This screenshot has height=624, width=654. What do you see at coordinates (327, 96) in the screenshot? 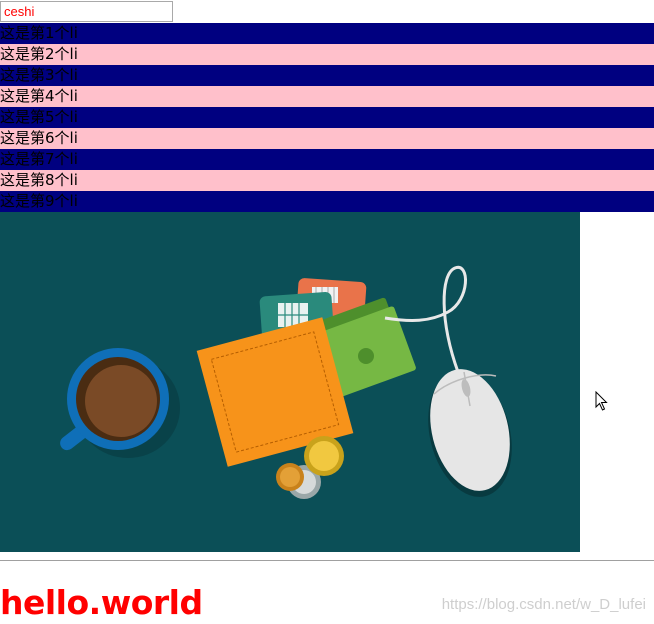
I see `list-item: 这是第4个li` at bounding box center [327, 96].